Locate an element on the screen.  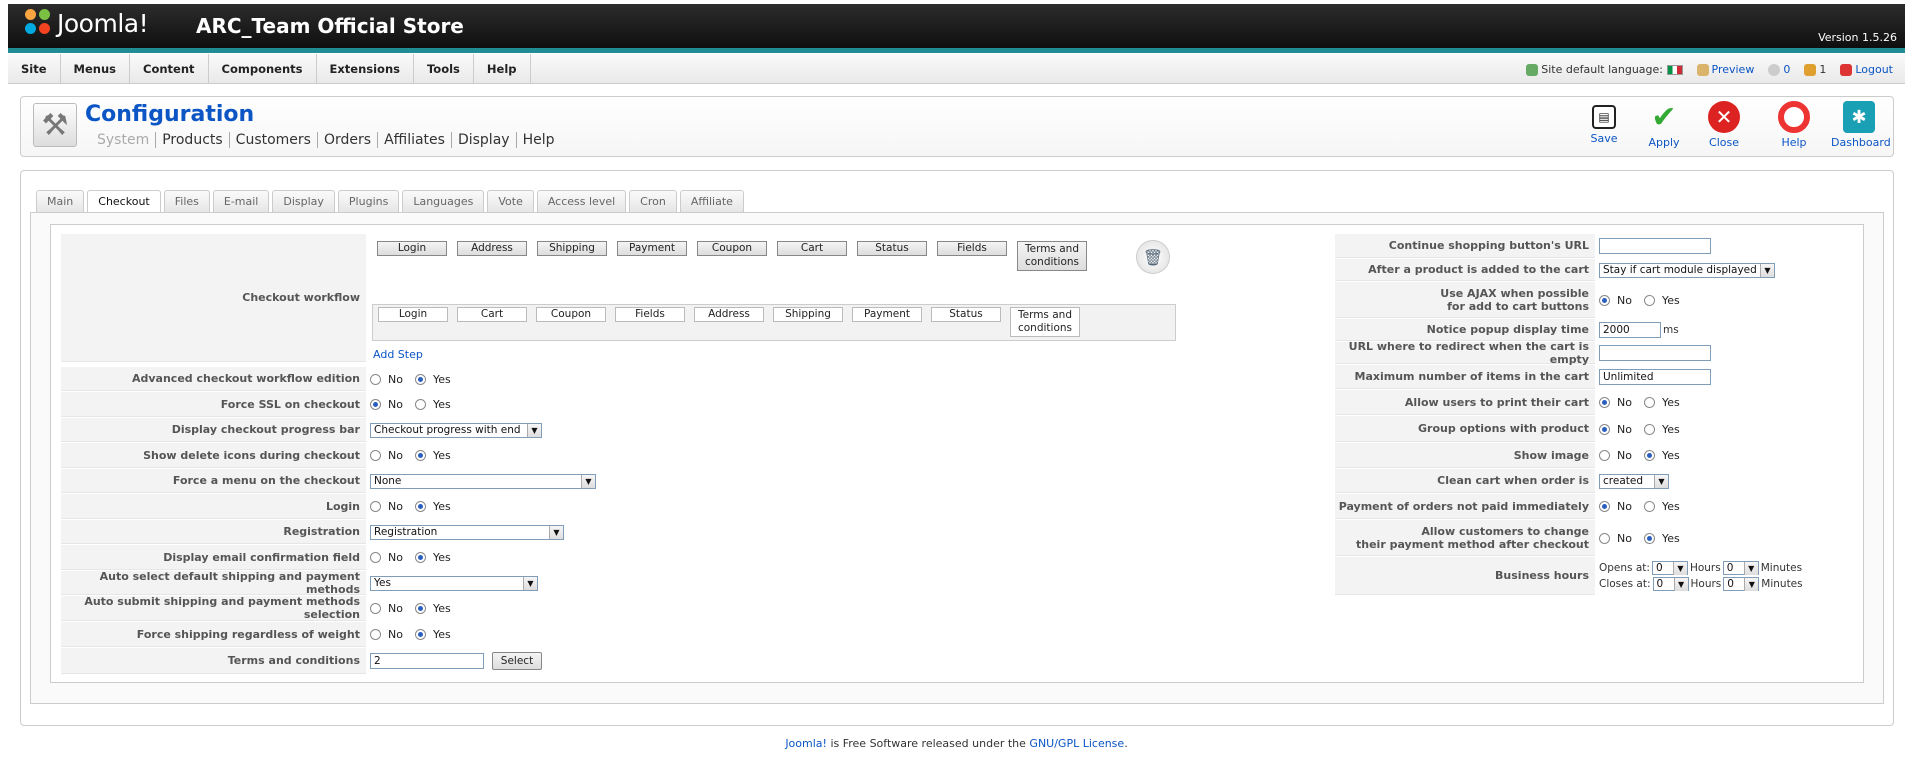
menu-tools: Tools is located at coordinates (444, 68).